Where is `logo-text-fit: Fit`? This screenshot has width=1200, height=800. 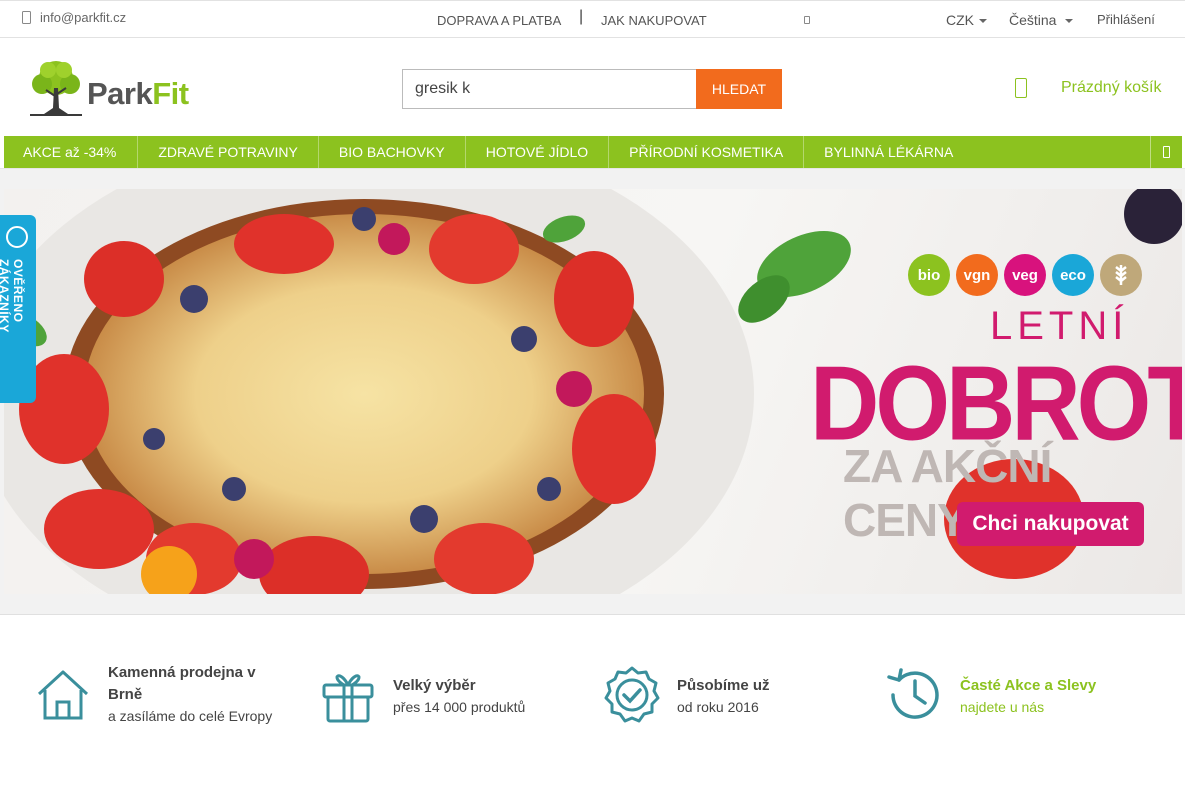 logo-text-fit: Fit is located at coordinates (170, 93).